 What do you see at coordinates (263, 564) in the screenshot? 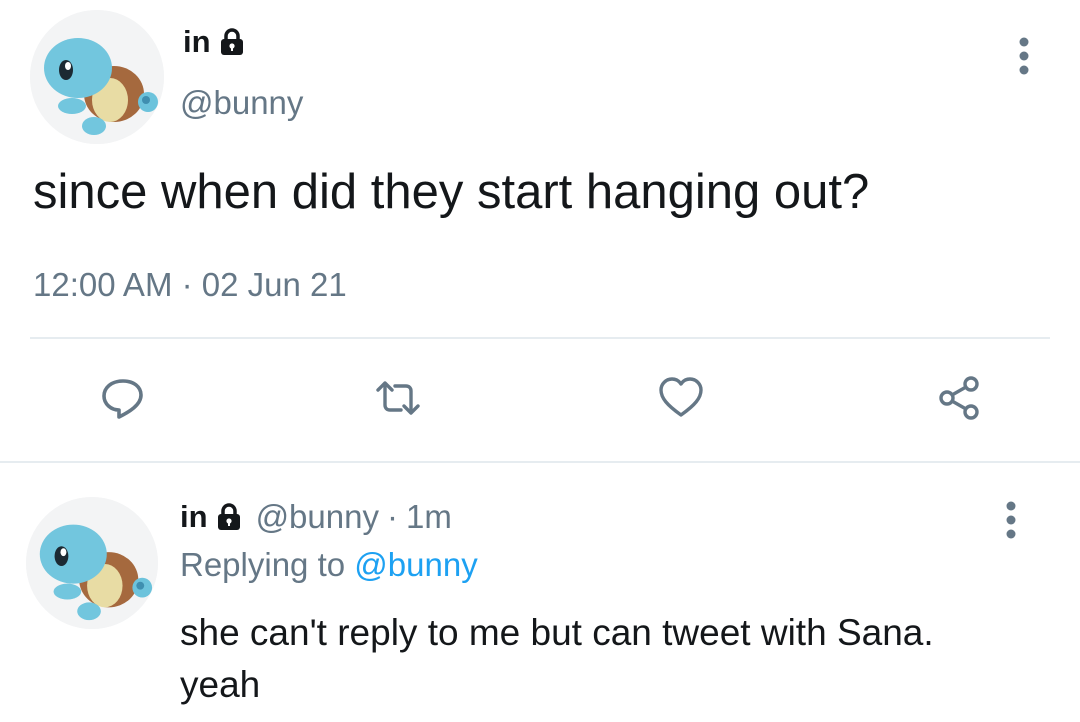
I see `replying-prefix: Replying to` at bounding box center [263, 564].